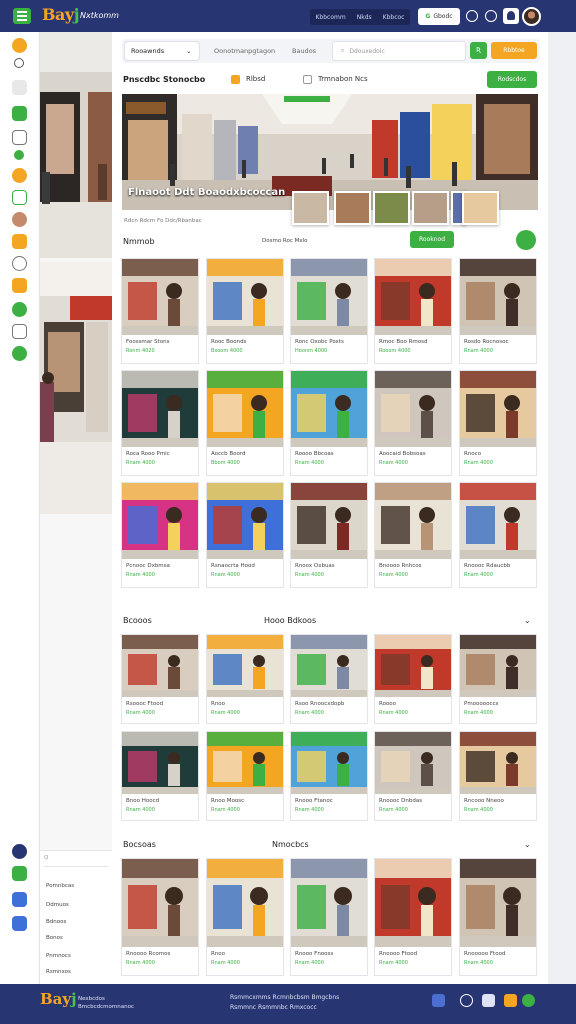  Describe the element at coordinates (432, 239) in the screenshot. I see `section-action-button: Rooknod` at that location.